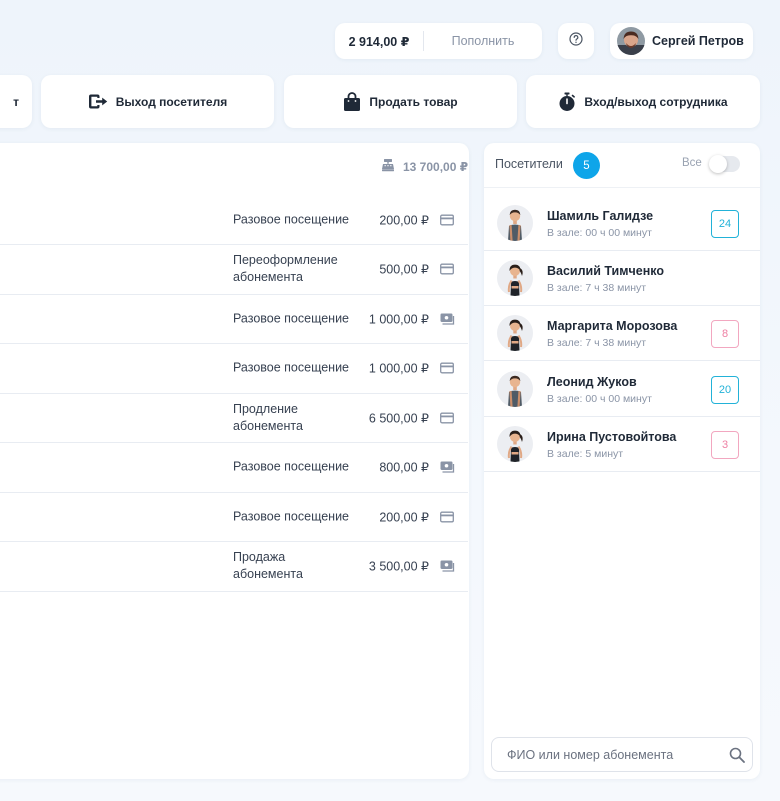 This screenshot has height=801, width=780. I want to click on visitor-item: Маргарита Морозова В зале: 7 ч 38 минут 8, so click(622, 334).